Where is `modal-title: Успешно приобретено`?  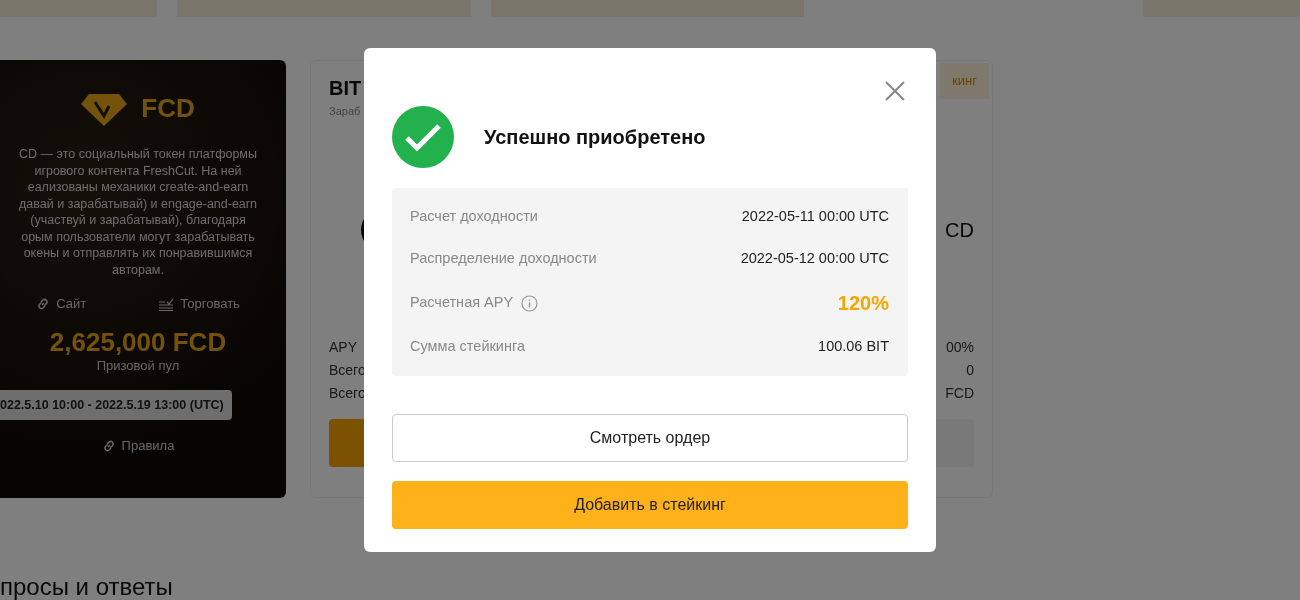
modal-title: Успешно приобретено is located at coordinates (595, 137).